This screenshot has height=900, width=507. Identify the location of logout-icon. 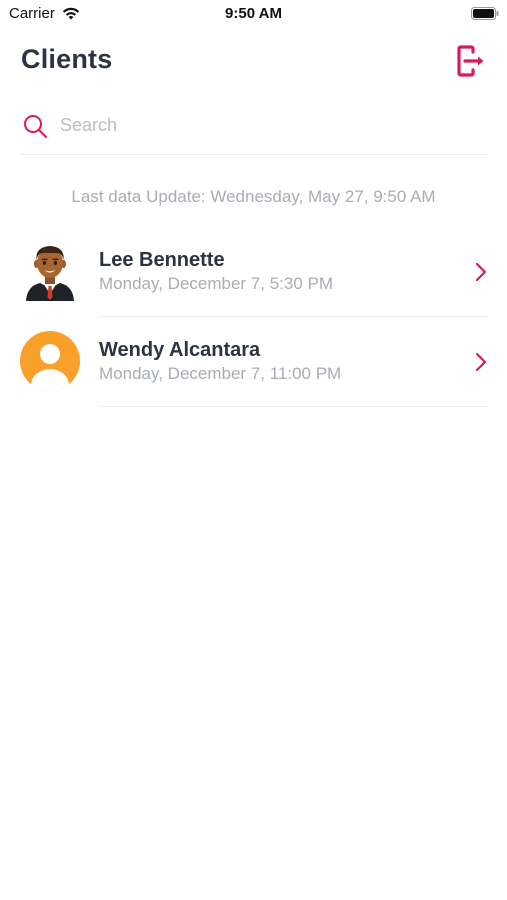
(470, 61).